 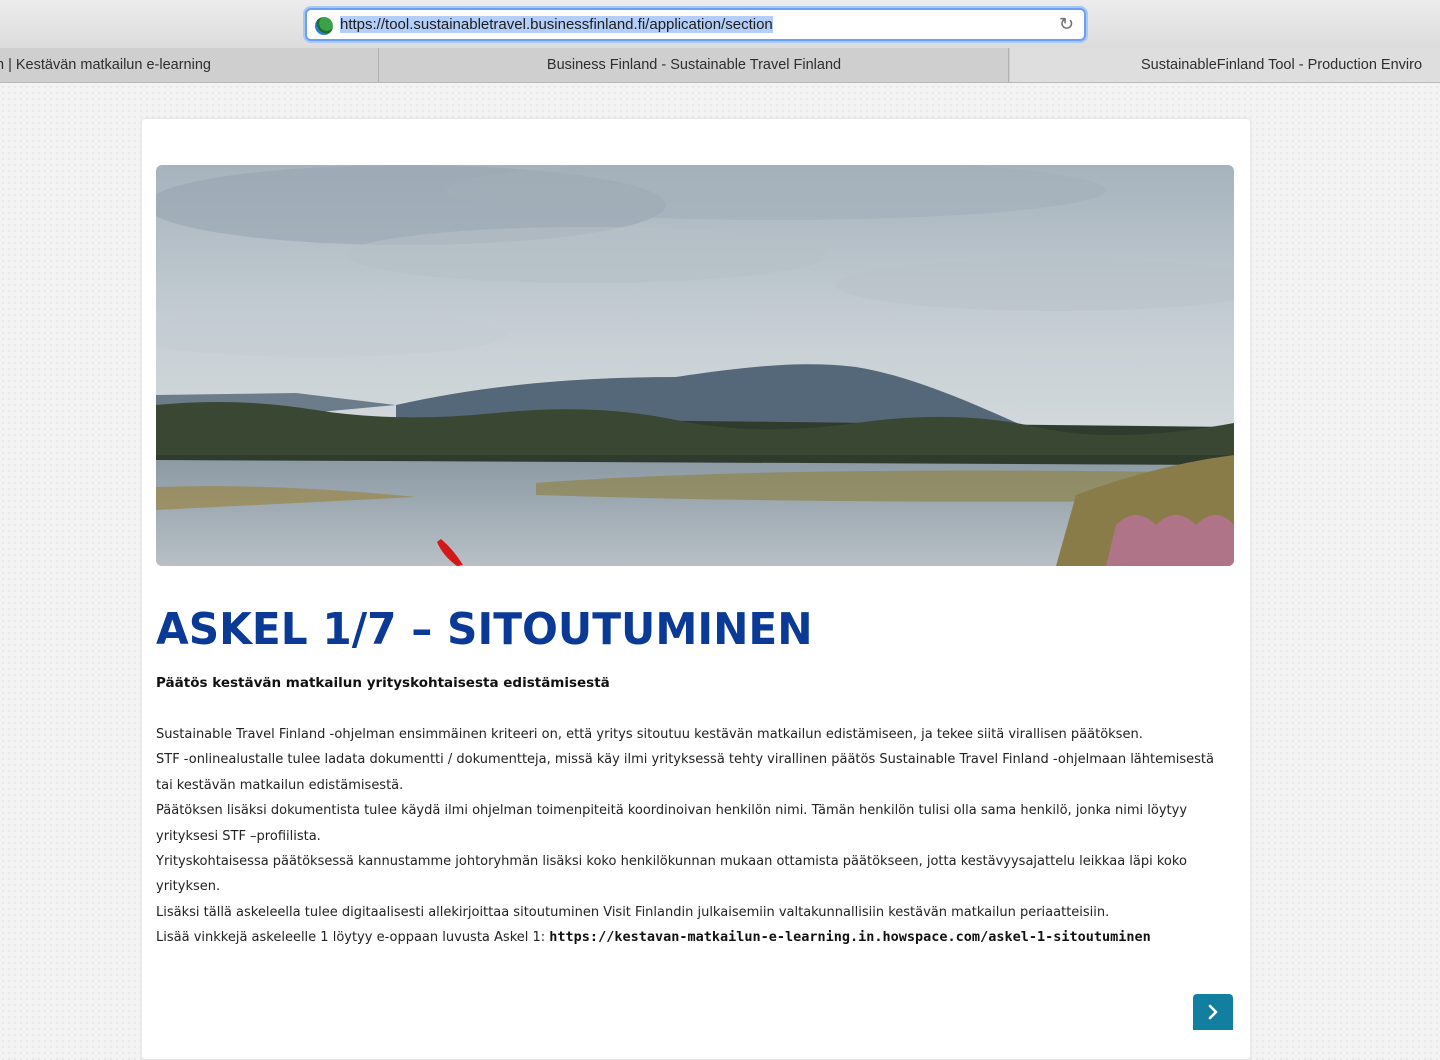 I want to click on chevron-right-icon, so click(x=1213, y=1012).